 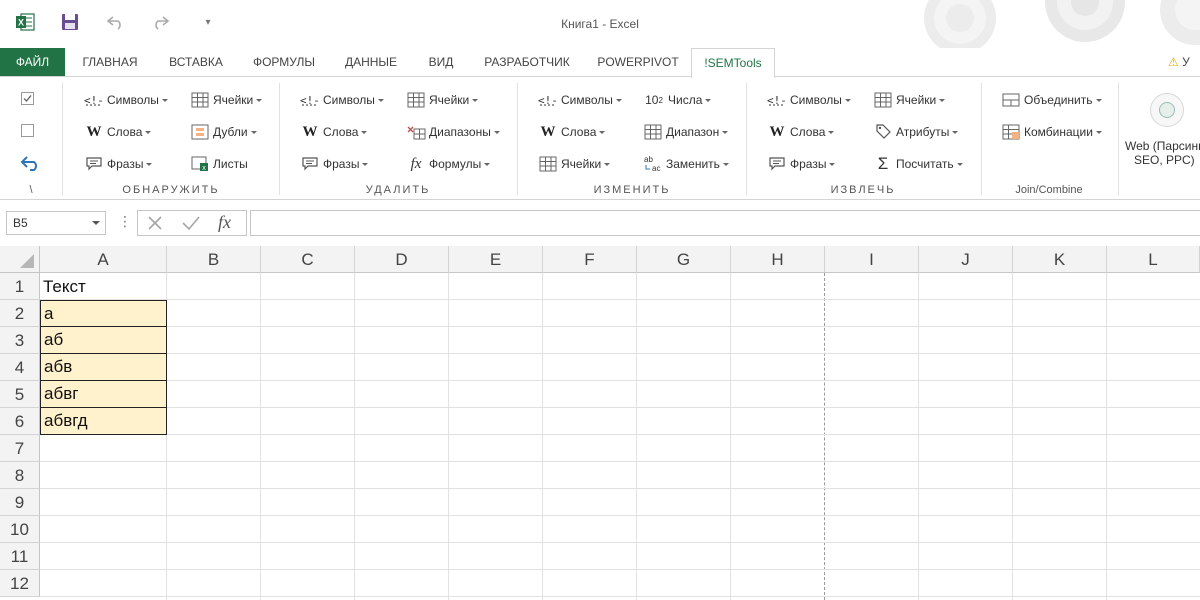 What do you see at coordinates (56, 223) in the screenshot?
I see `name-box: B5` at bounding box center [56, 223].